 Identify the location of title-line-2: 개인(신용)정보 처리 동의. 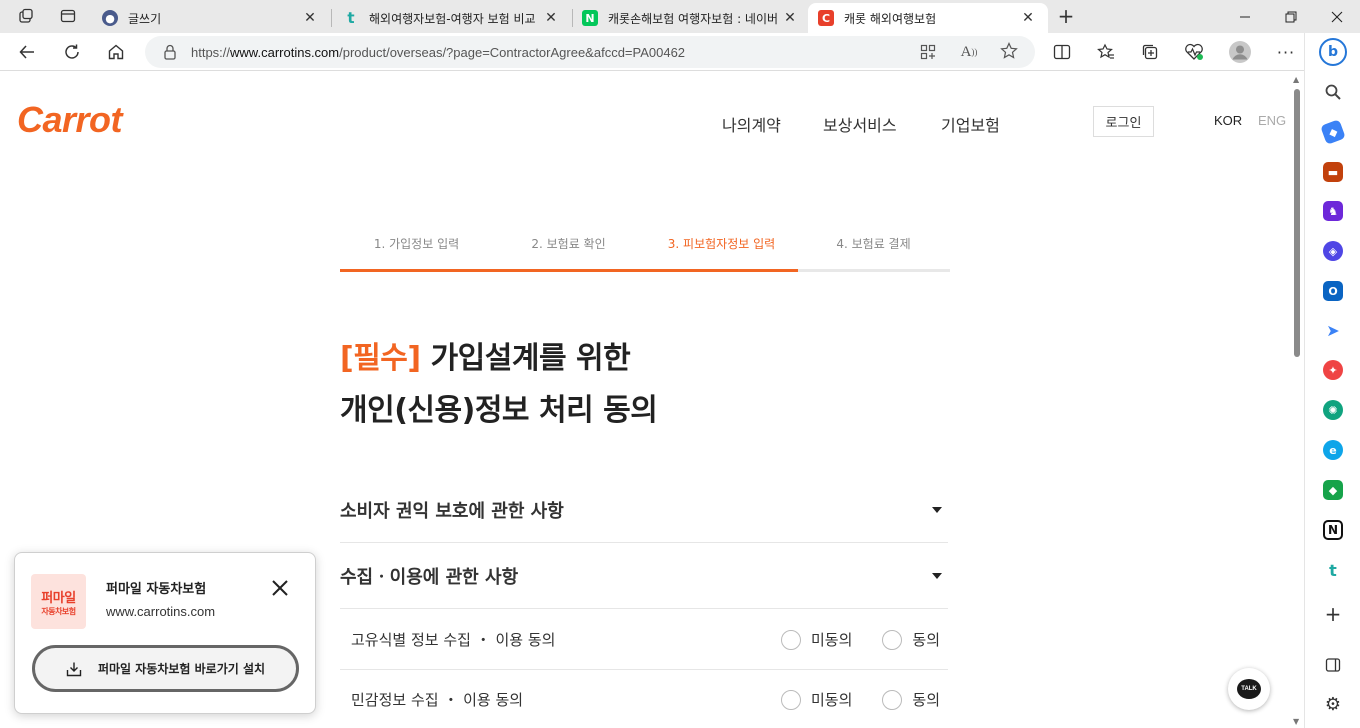
(499, 410).